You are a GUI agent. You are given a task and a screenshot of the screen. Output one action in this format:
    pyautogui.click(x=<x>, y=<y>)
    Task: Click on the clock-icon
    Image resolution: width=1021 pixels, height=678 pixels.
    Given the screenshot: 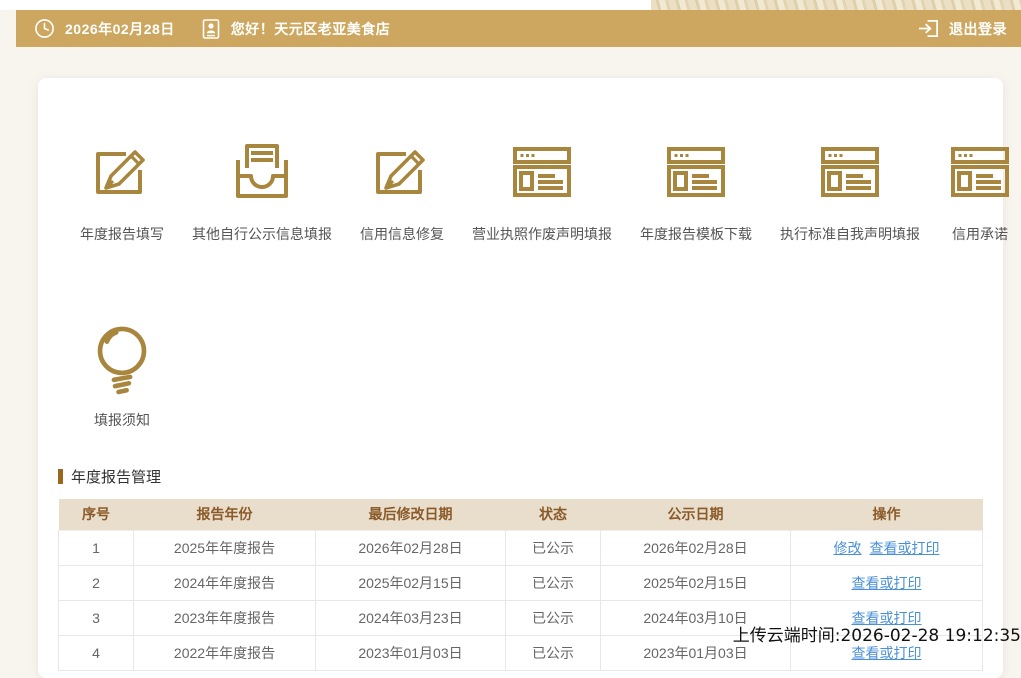 What is the action you would take?
    pyautogui.click(x=44, y=28)
    